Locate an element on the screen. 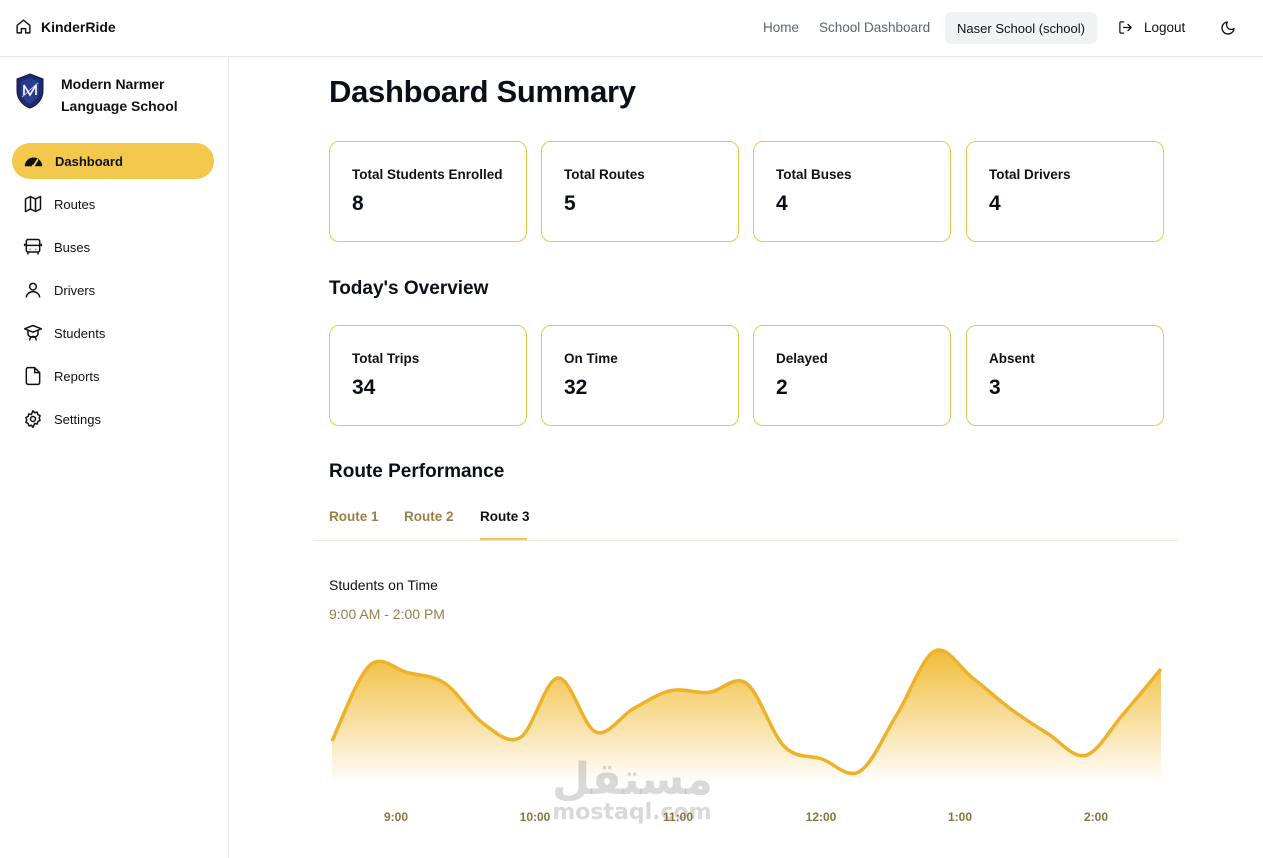 This screenshot has width=1263, height=858. sidebar-item-label: Drivers is located at coordinates (75, 290).